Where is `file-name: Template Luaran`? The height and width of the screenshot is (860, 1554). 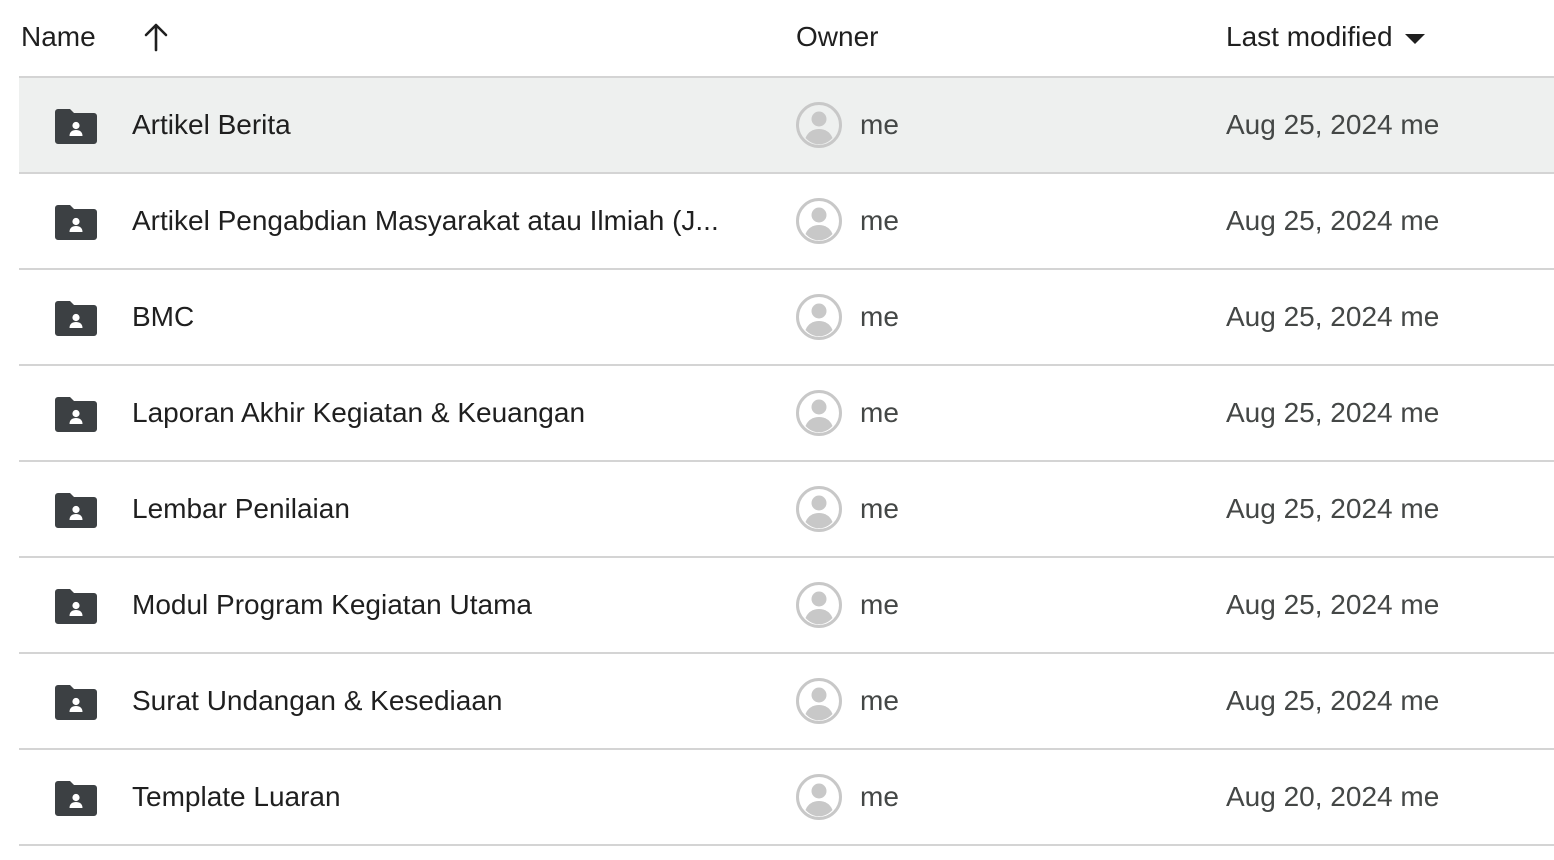 file-name: Template Luaran is located at coordinates (236, 796).